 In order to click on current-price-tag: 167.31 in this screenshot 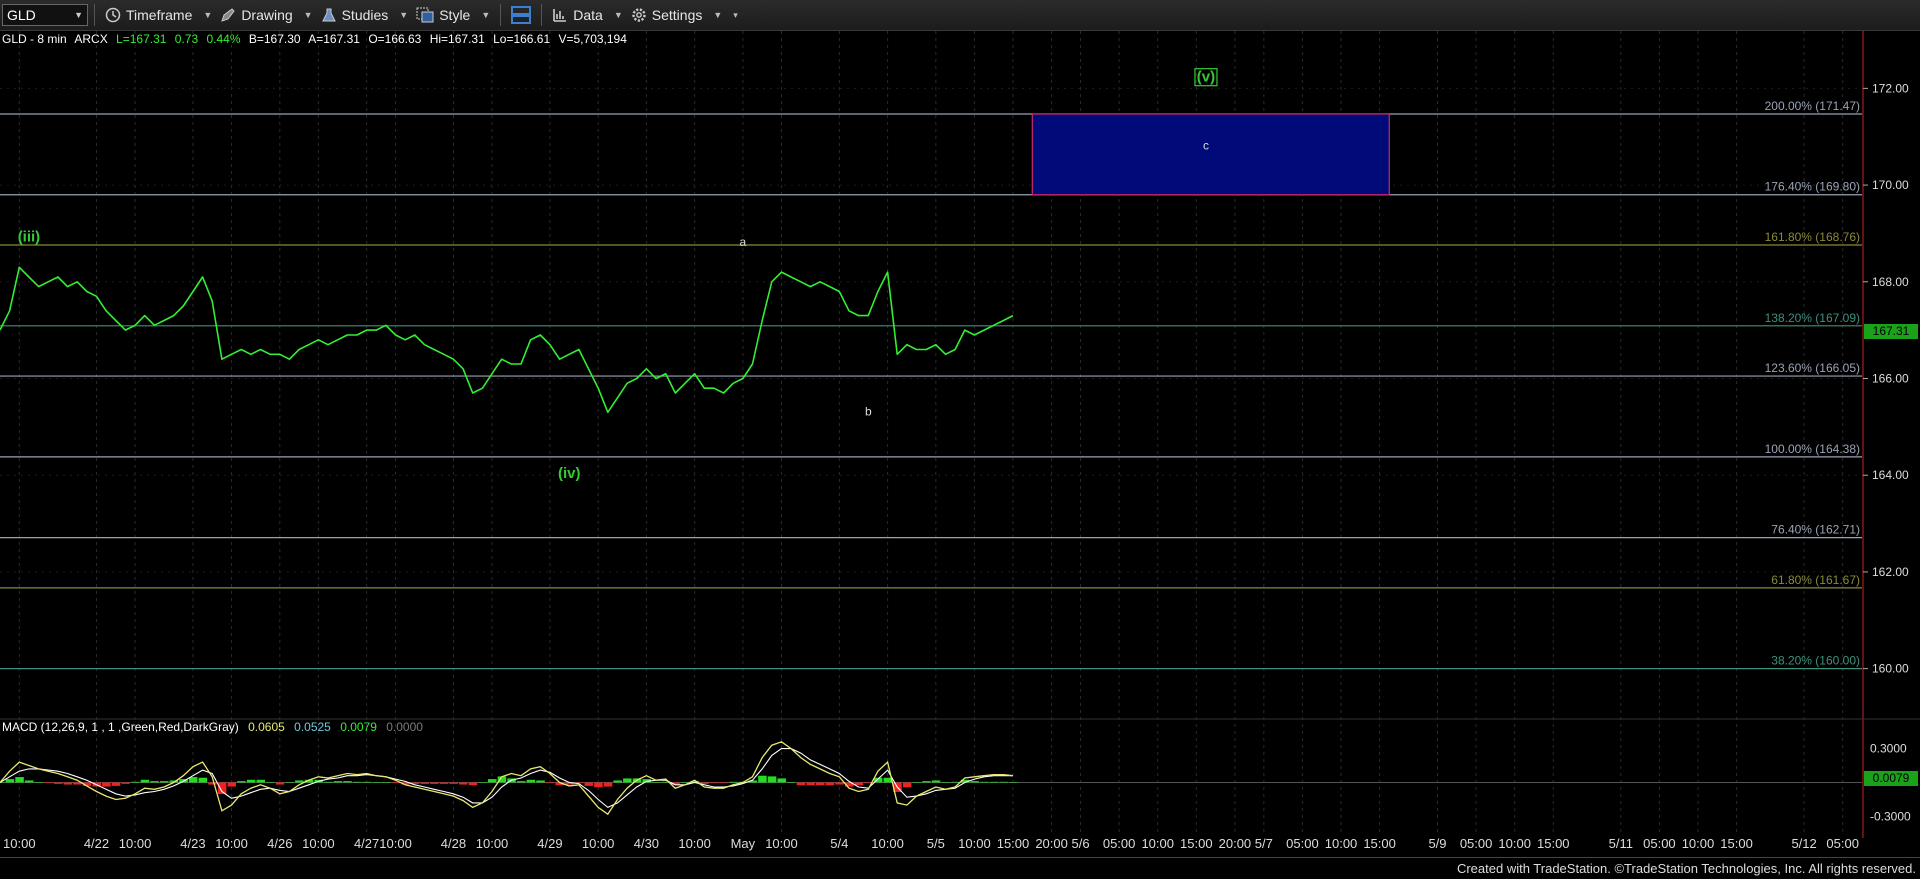, I will do `click(1891, 331)`.